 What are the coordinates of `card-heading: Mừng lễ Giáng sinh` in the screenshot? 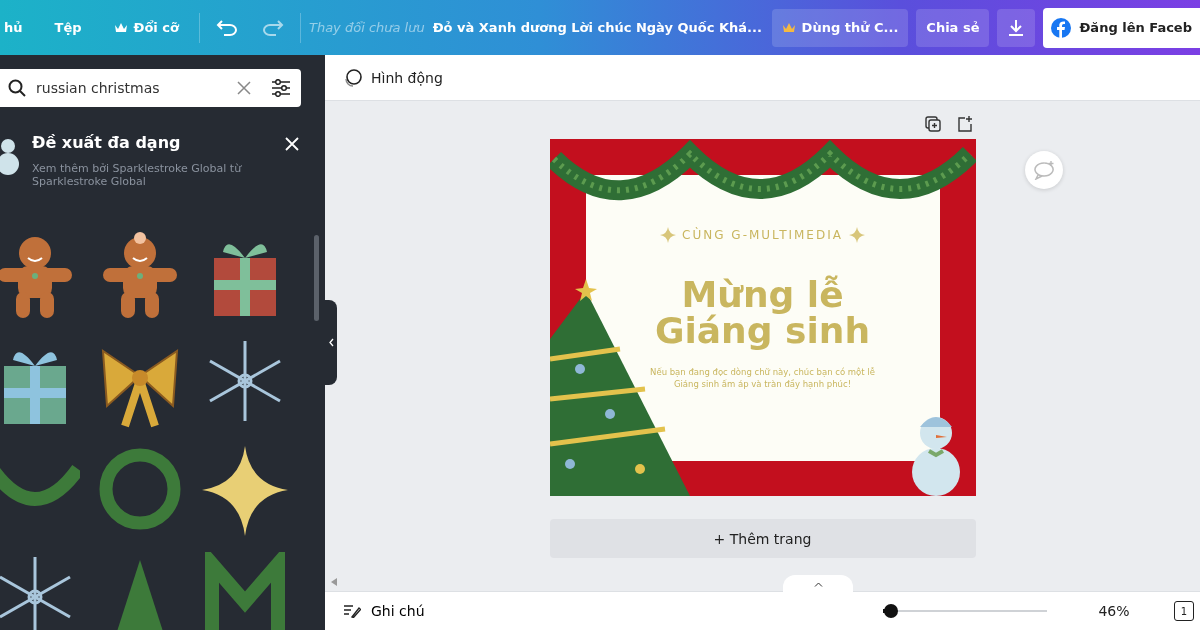 It's located at (762, 313).